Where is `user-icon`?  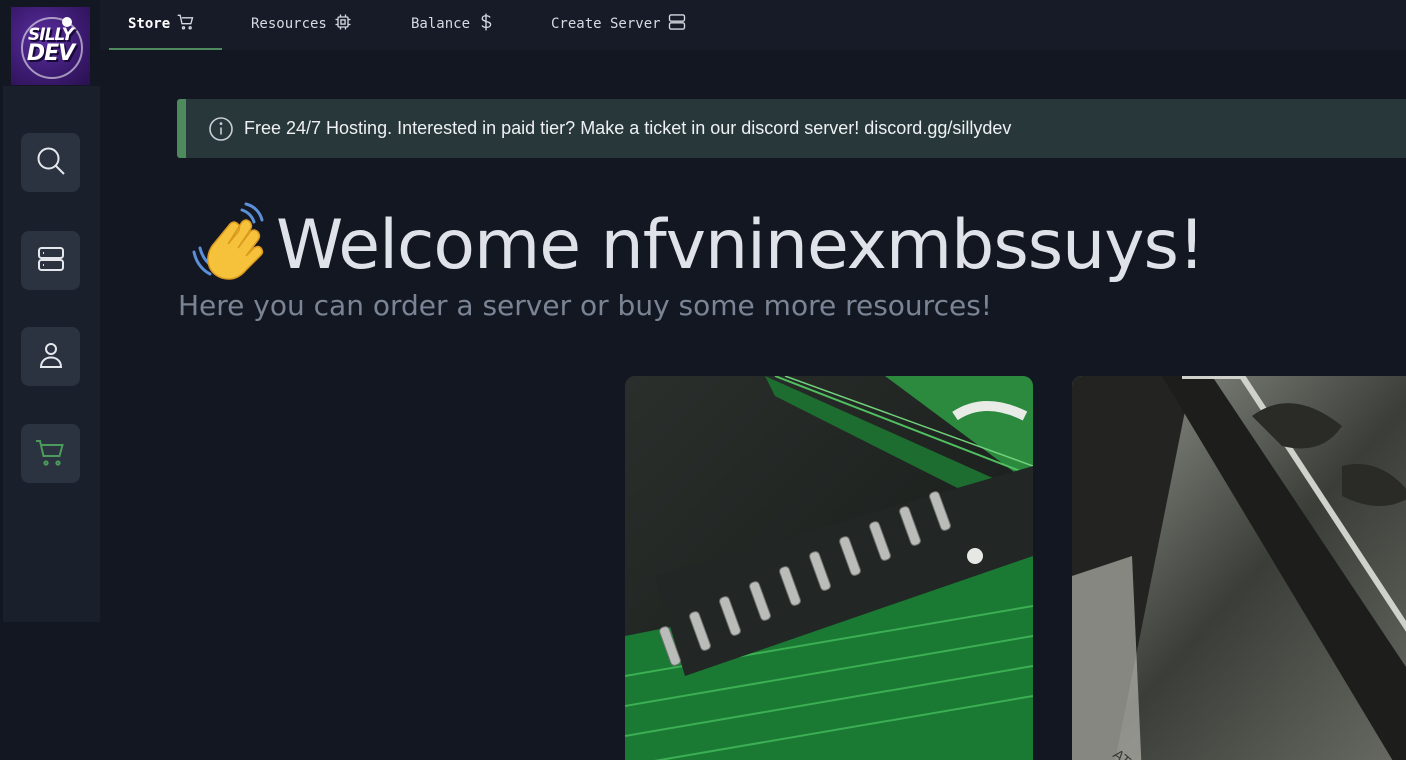 user-icon is located at coordinates (51, 357).